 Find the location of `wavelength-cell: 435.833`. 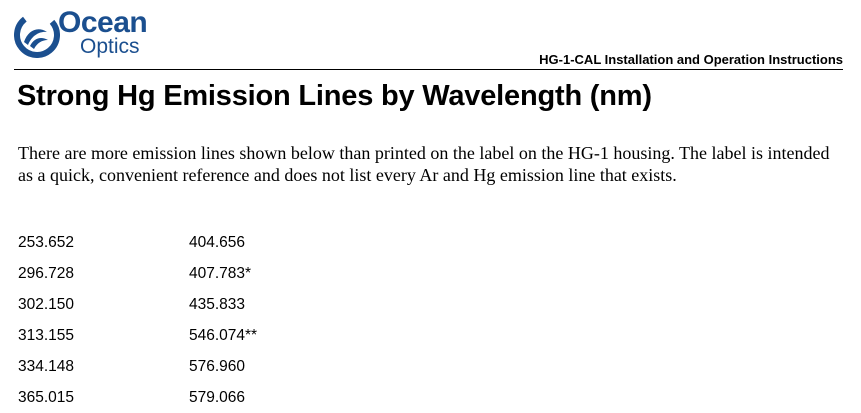

wavelength-cell: 435.833 is located at coordinates (217, 304).